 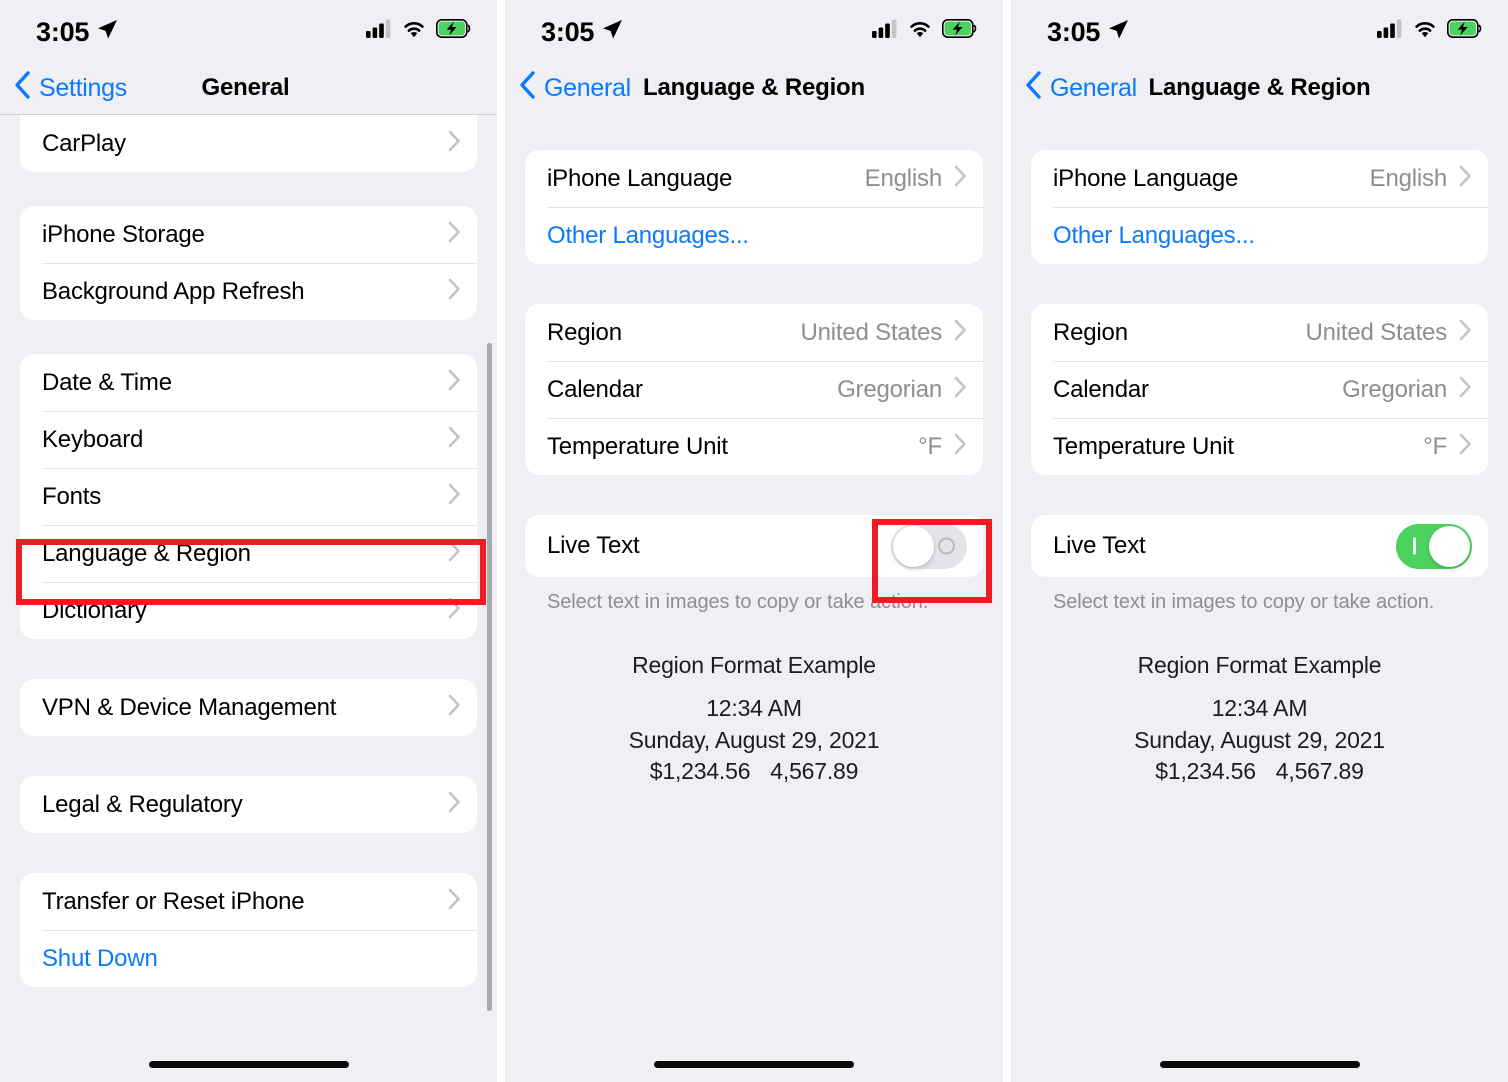 I want to click on row-label: Language & Region, so click(x=146, y=553).